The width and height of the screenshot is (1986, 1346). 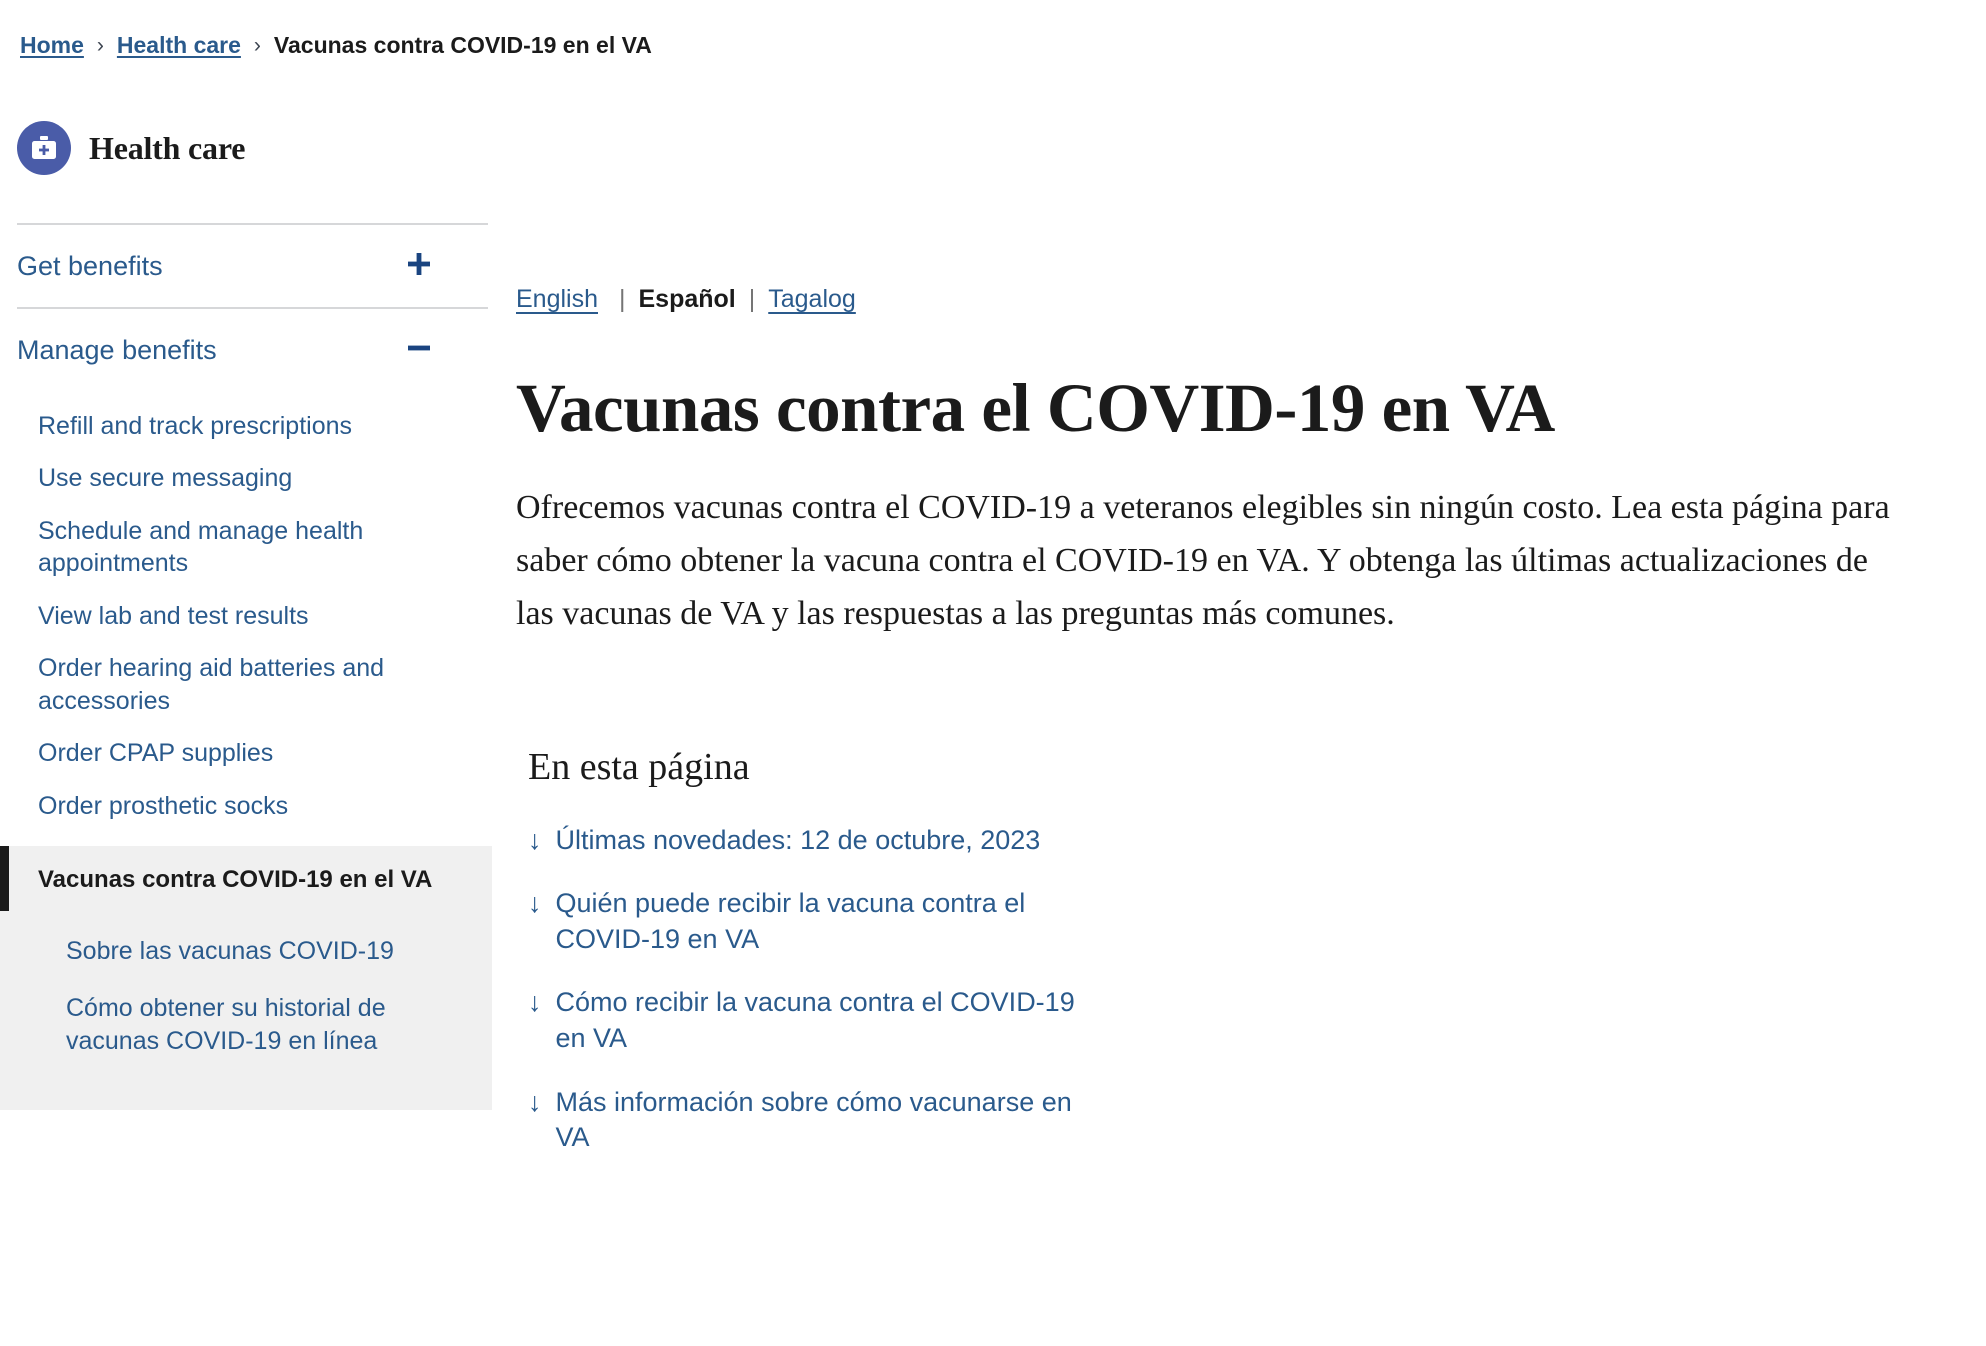 I want to click on sidebar-brand: Health care, so click(x=246, y=148).